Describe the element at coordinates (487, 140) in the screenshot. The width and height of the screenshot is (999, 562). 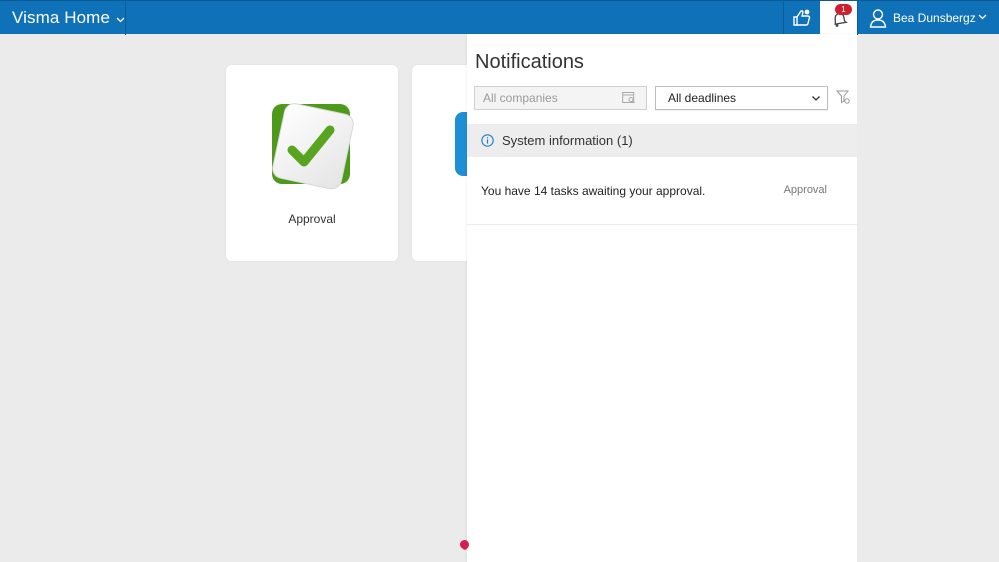
I see `info-icon` at that location.